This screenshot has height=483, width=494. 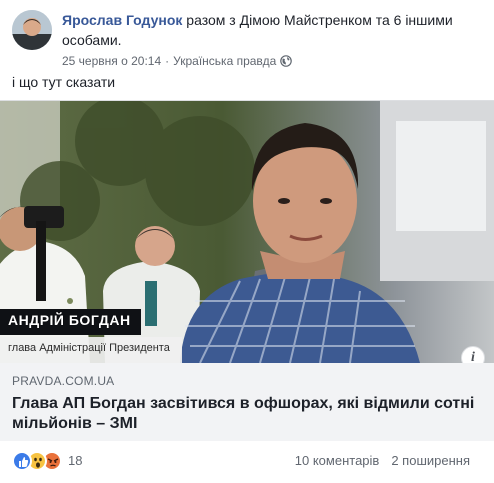 I want to click on post-meta: 25 червня о 20:14 · Українська правда, so click(x=177, y=60).